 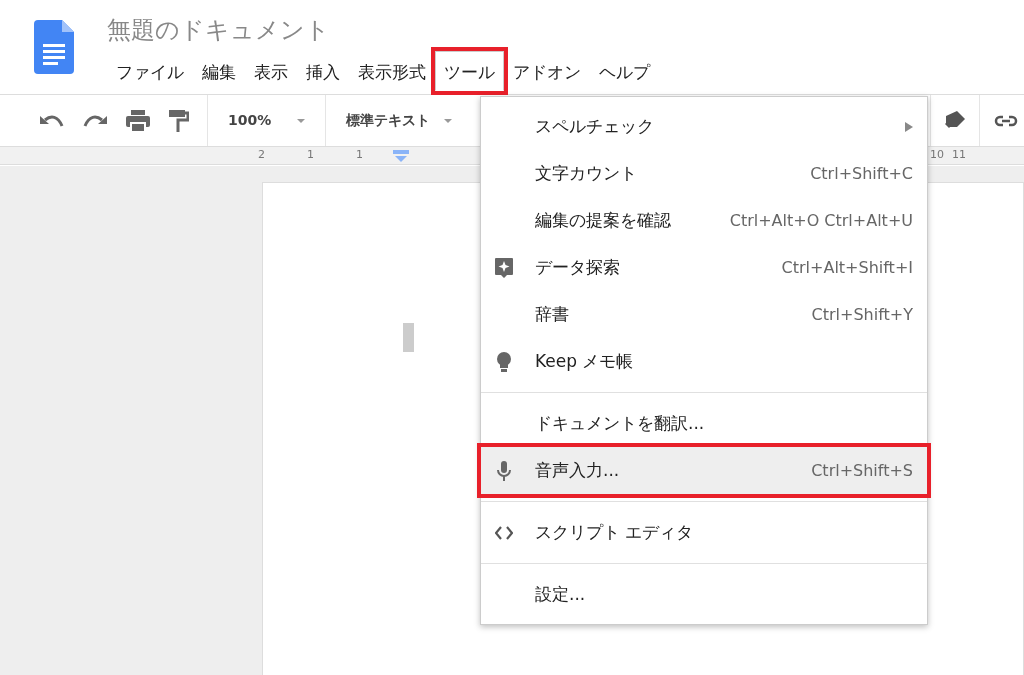 What do you see at coordinates (847, 267) in the screenshot?
I see `keyboard-shortcut: Ctrl+Alt+Shift+I` at bounding box center [847, 267].